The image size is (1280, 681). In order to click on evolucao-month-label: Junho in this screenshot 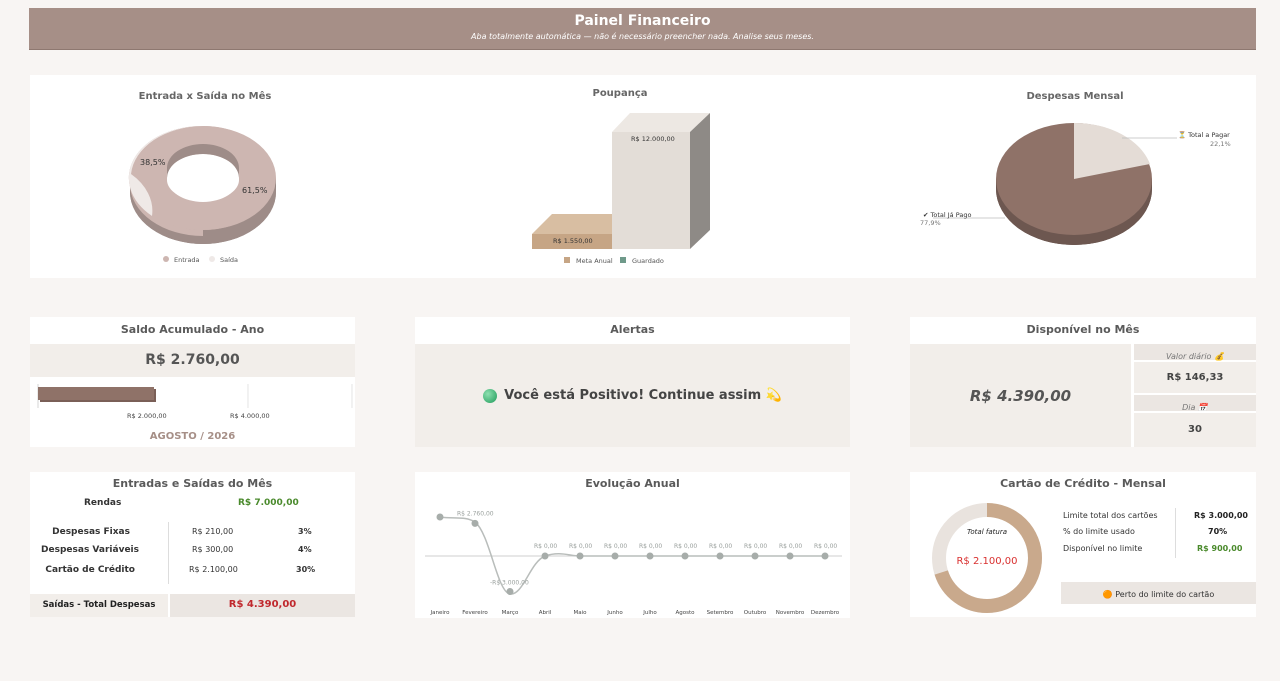, I will do `click(614, 613)`.